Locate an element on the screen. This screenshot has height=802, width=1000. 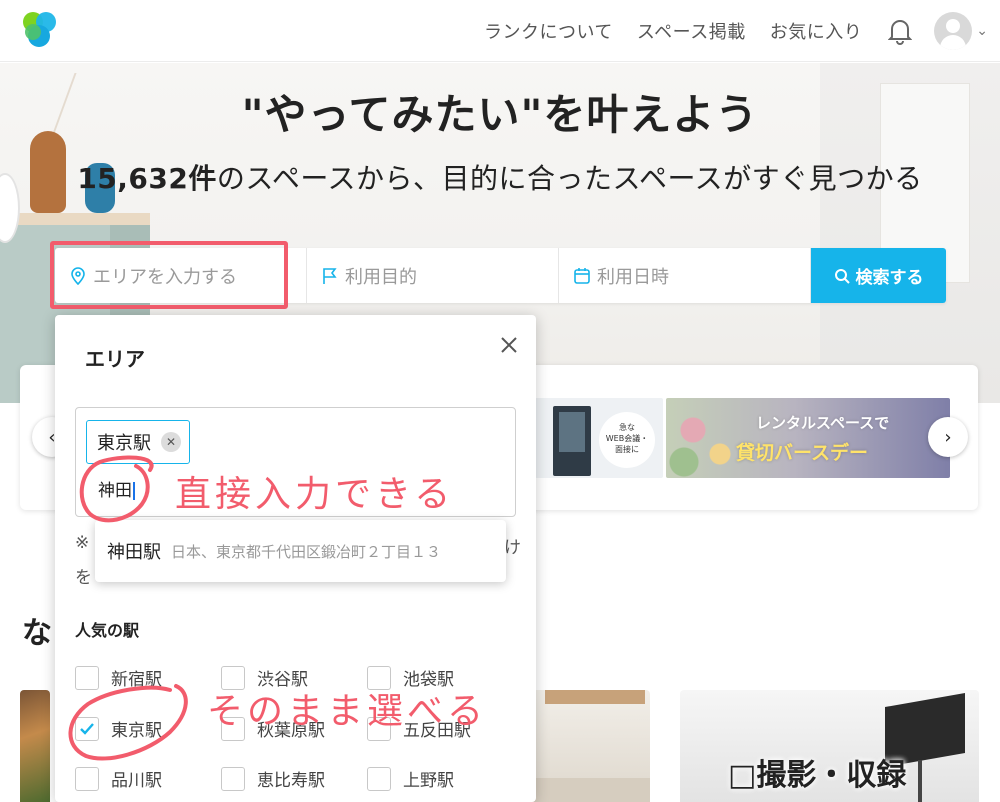
chevron-down-icon: ⌄ is located at coordinates (982, 31).